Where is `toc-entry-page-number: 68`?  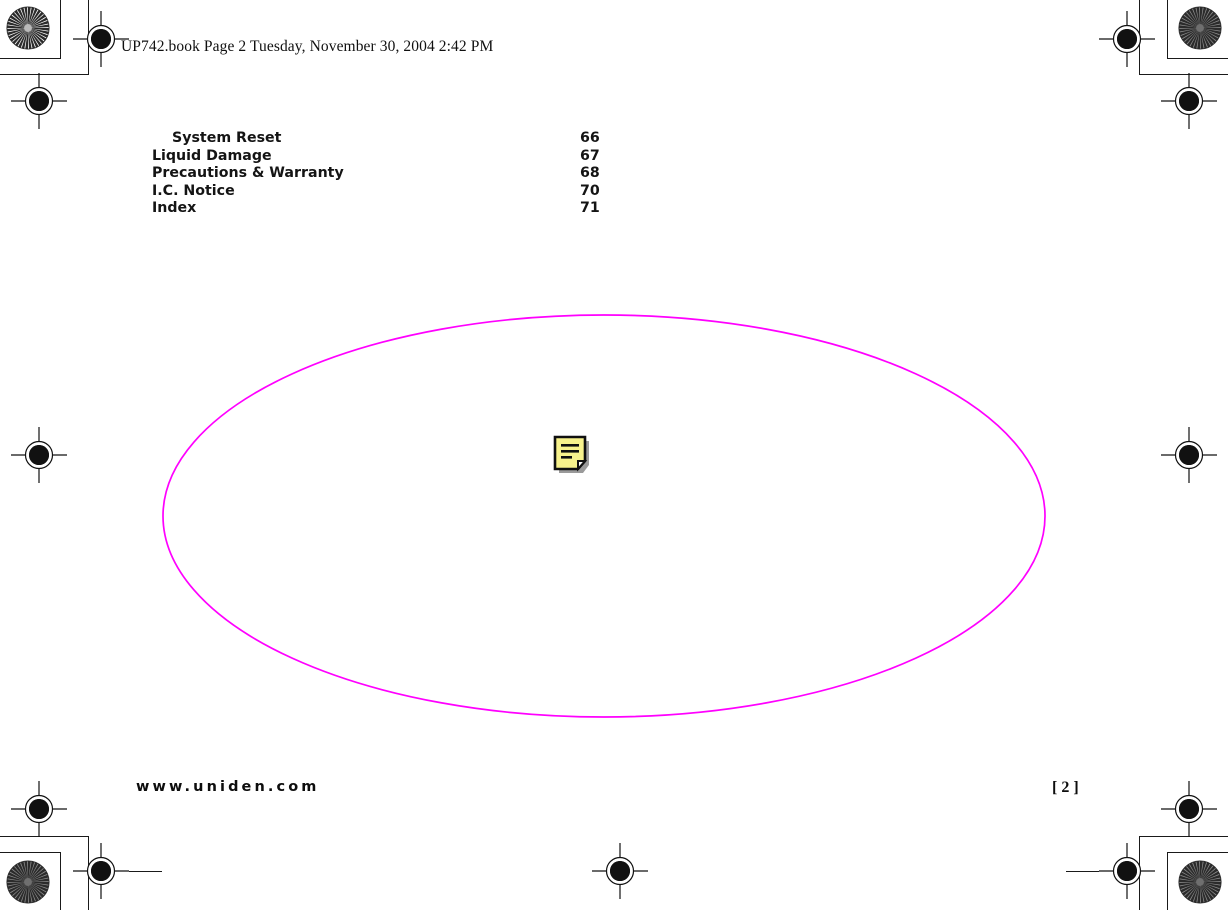
toc-entry-page-number: 68 is located at coordinates (590, 173).